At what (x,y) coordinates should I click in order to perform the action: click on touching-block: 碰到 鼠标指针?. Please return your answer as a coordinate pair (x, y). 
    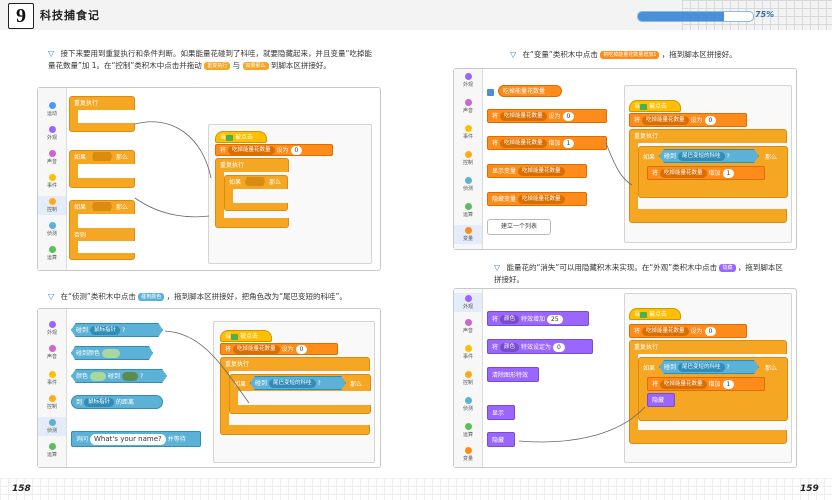
    Looking at the image, I should click on (117, 330).